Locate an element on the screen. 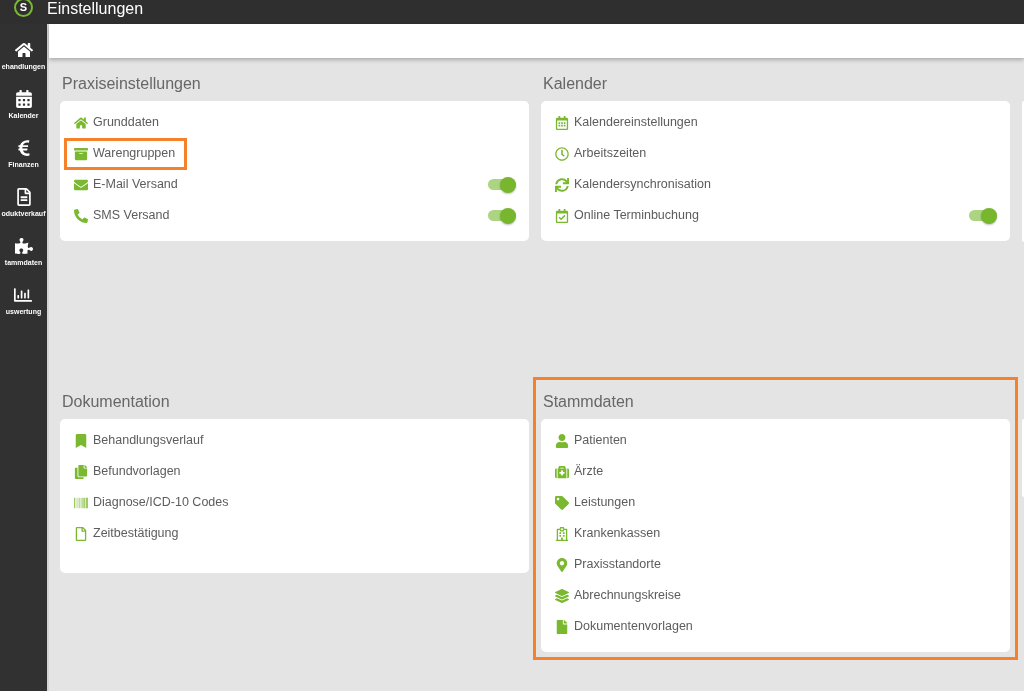 Image resolution: width=1024 pixels, height=691 pixels. layers-icon is located at coordinates (562, 595).